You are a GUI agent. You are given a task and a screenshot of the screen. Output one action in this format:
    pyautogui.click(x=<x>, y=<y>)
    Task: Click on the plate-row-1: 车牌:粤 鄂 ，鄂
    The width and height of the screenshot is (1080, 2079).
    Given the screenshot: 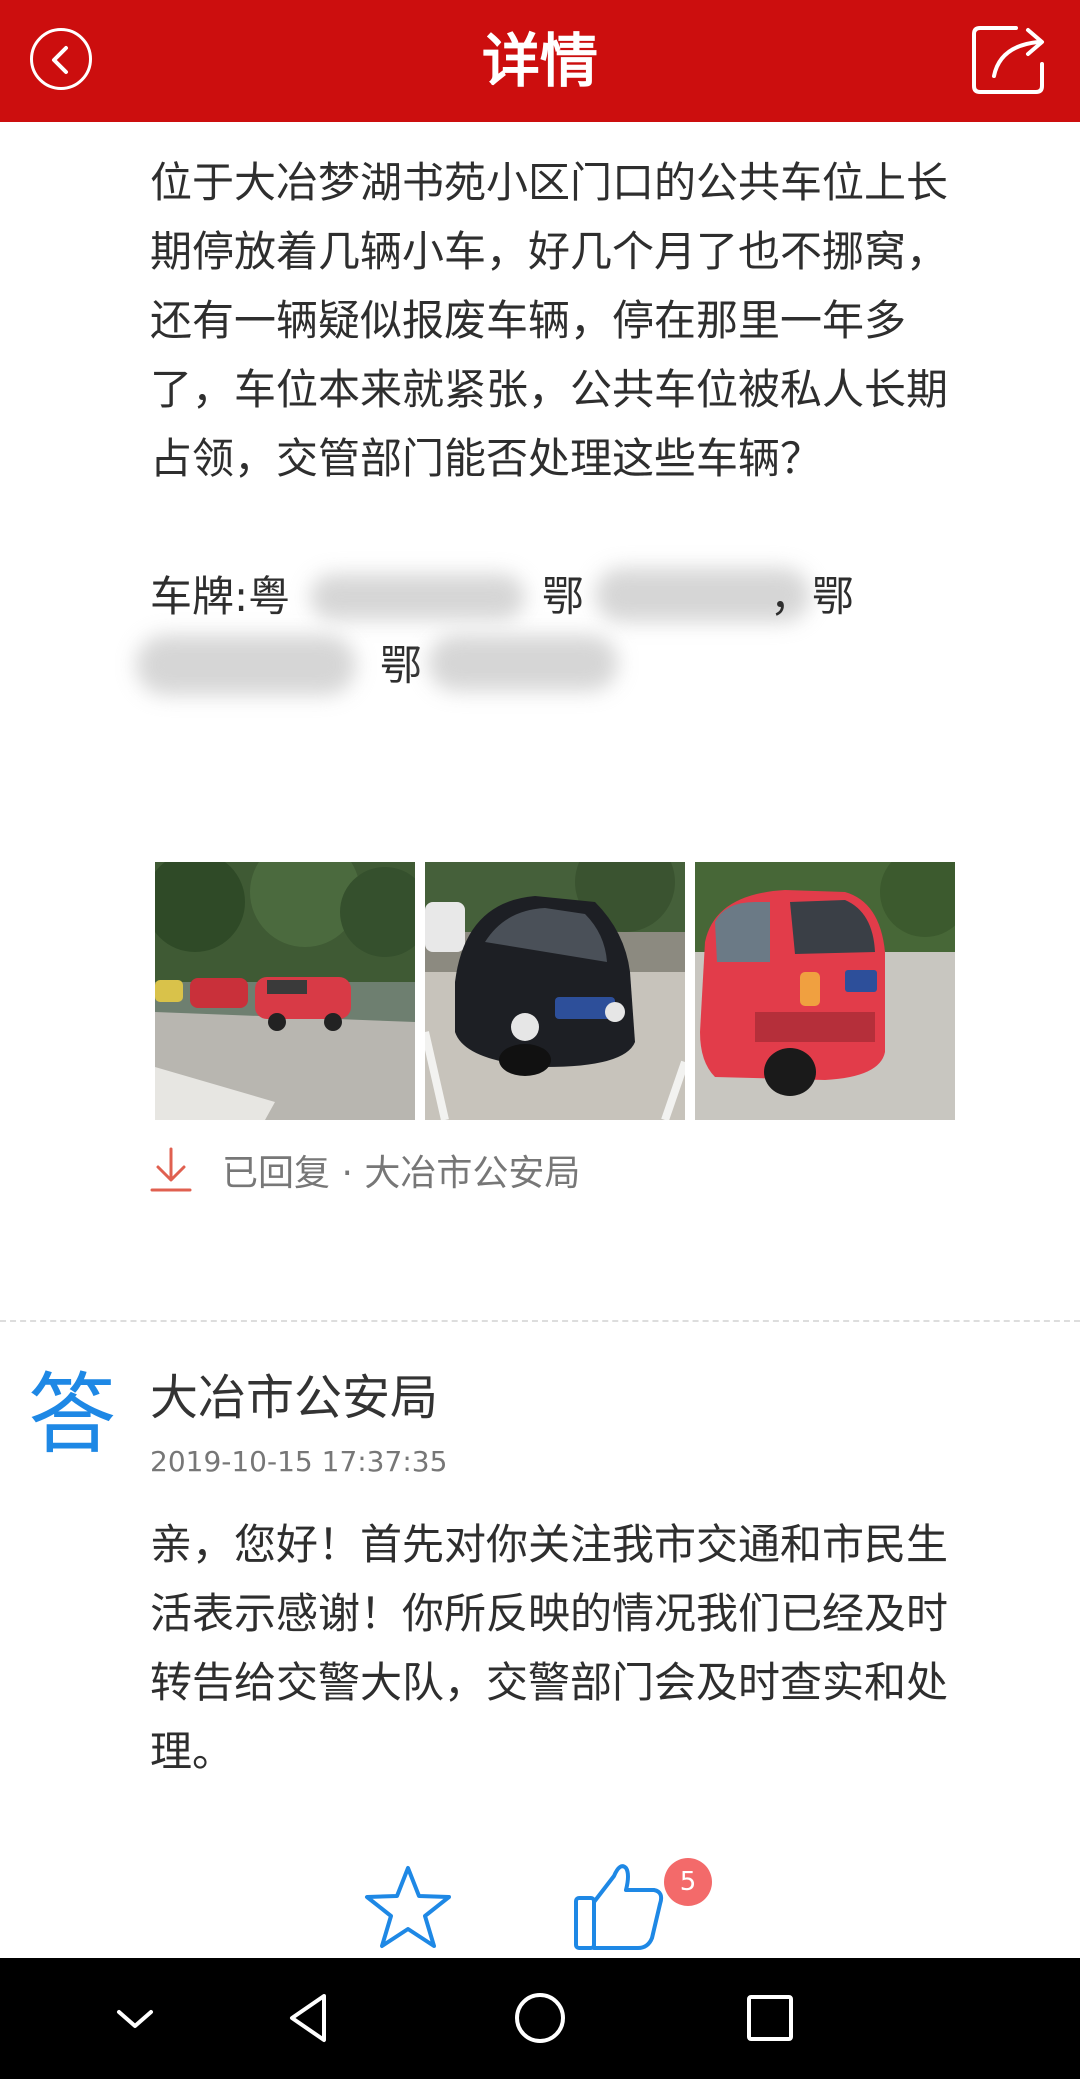 What is the action you would take?
    pyautogui.click(x=565, y=596)
    